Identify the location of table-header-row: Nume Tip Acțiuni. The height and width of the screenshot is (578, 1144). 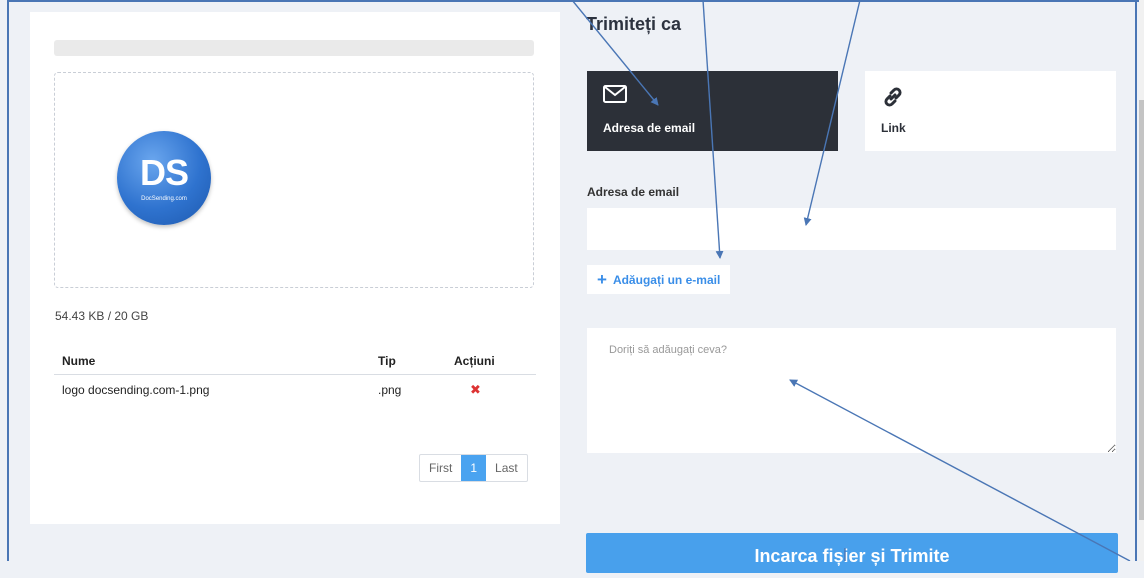
(295, 361).